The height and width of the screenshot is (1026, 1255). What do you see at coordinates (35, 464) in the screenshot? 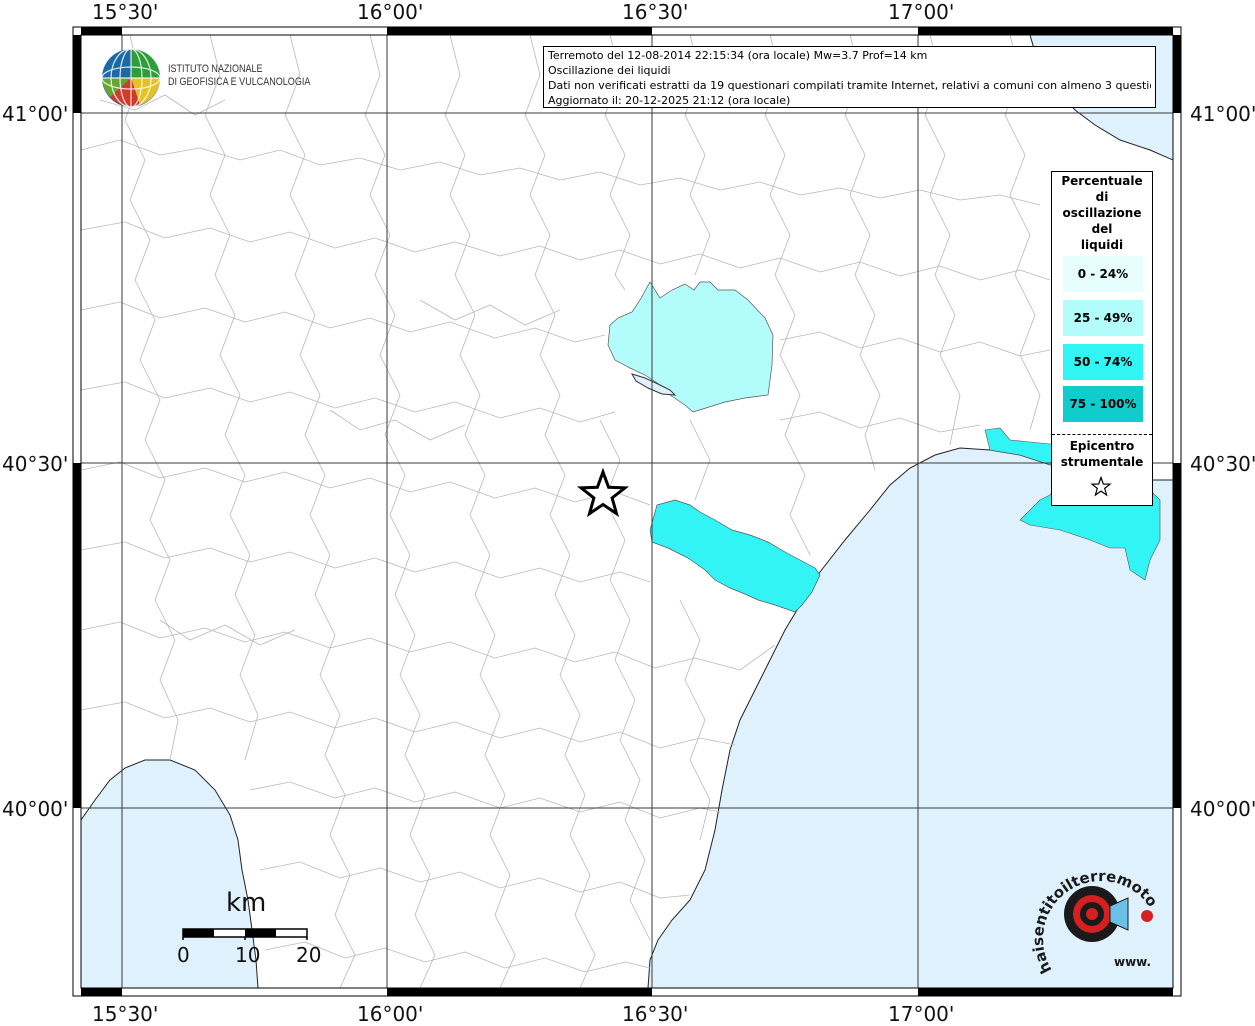
I see `y-tick-left-2: 40°30'` at bounding box center [35, 464].